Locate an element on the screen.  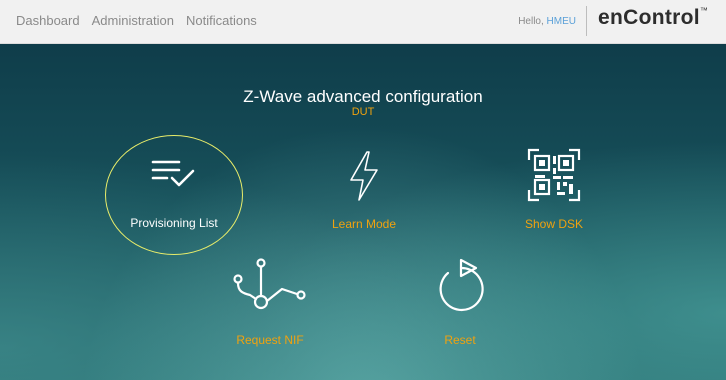
nav-dashboard: Dashboard is located at coordinates (48, 20).